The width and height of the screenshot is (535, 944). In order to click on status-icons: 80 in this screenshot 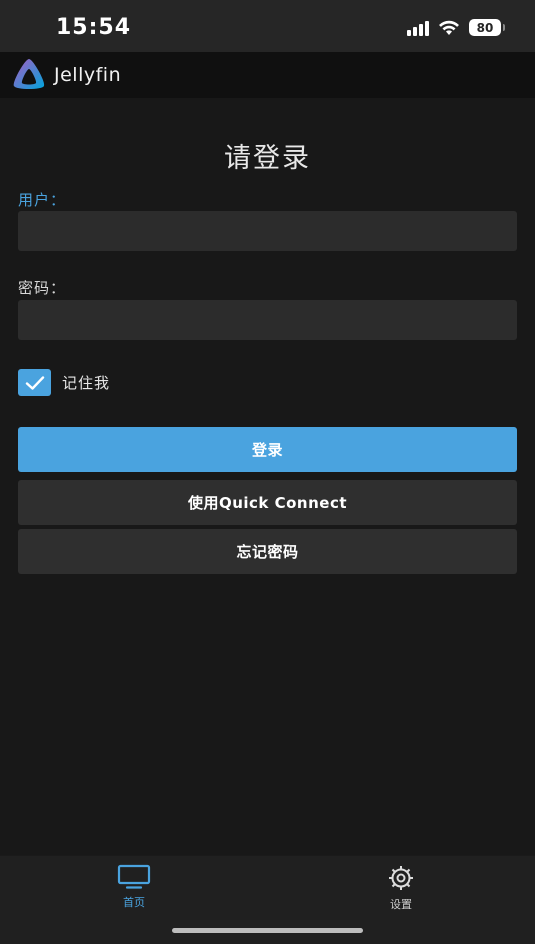, I will do `click(456, 27)`.